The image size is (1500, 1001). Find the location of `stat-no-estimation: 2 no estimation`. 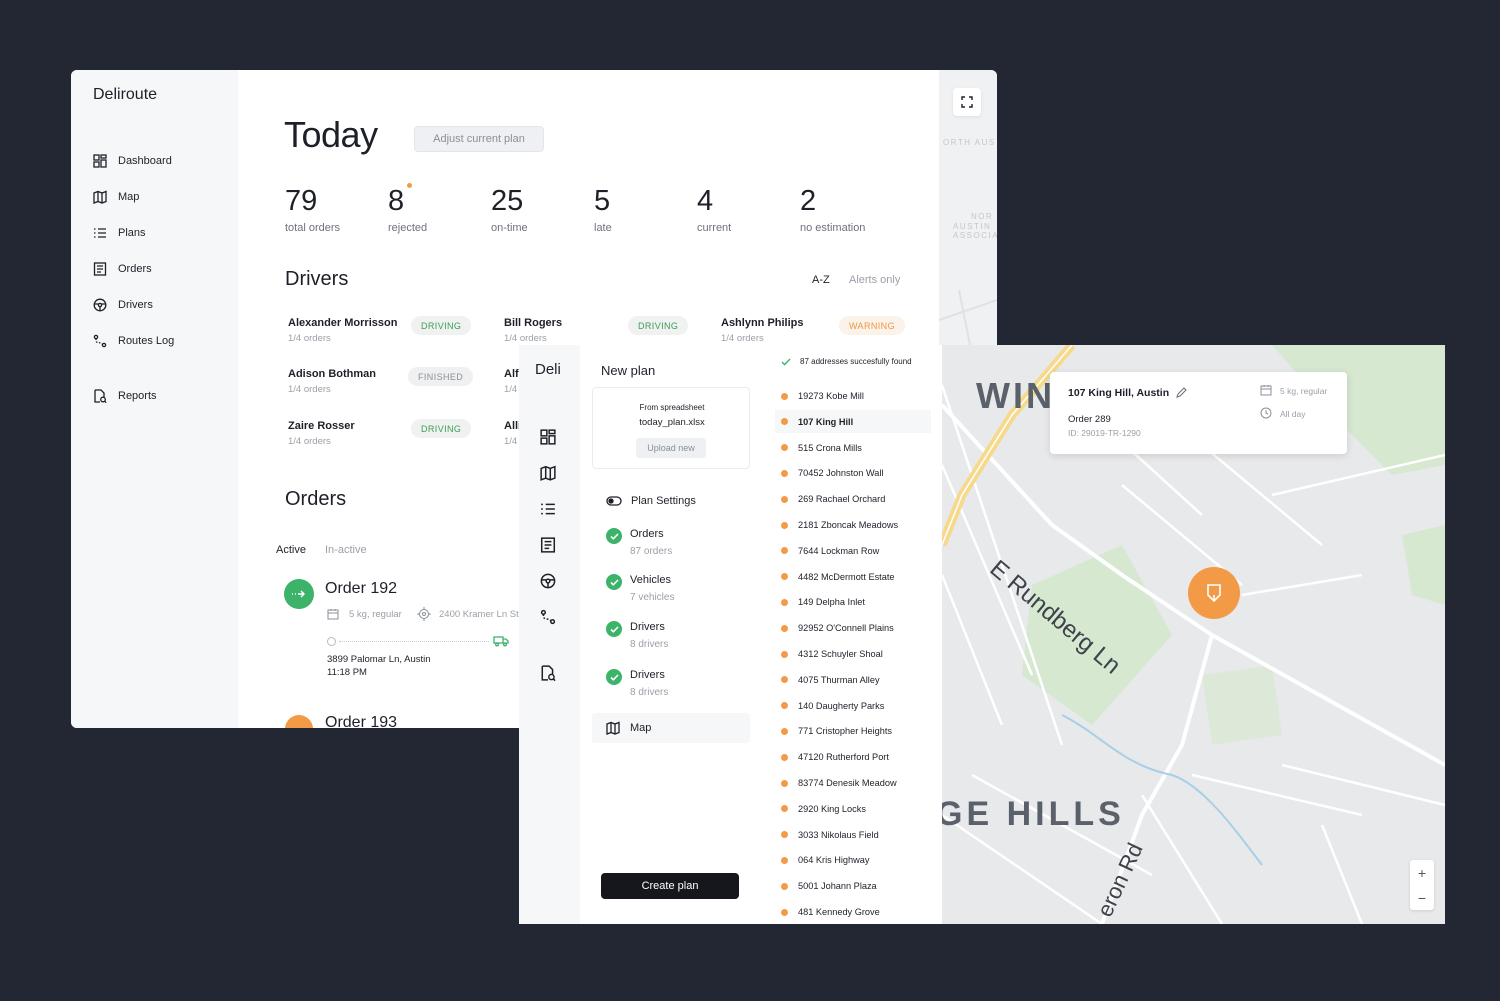

stat-no-estimation: 2 no estimation is located at coordinates (833, 209).